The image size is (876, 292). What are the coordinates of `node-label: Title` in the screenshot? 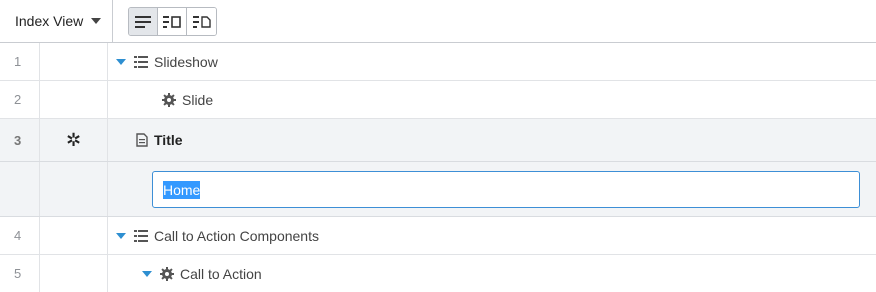 It's located at (168, 140).